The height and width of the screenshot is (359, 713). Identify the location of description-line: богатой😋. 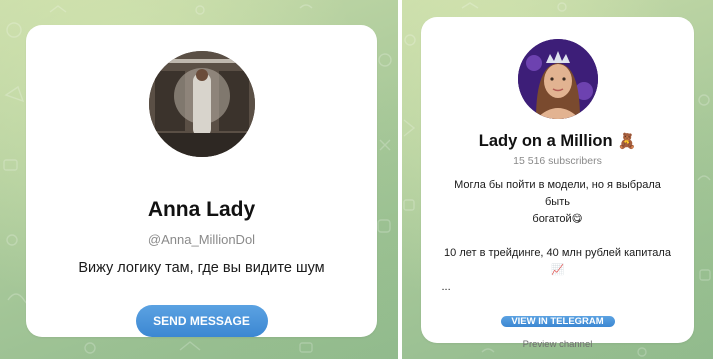
(558, 219).